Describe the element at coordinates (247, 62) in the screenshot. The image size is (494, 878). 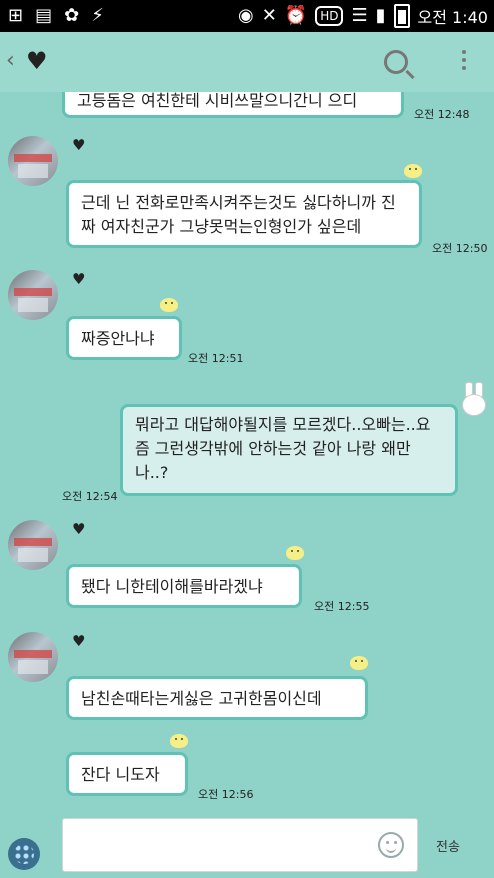
I see `chat-header: ‹ ♥` at that location.